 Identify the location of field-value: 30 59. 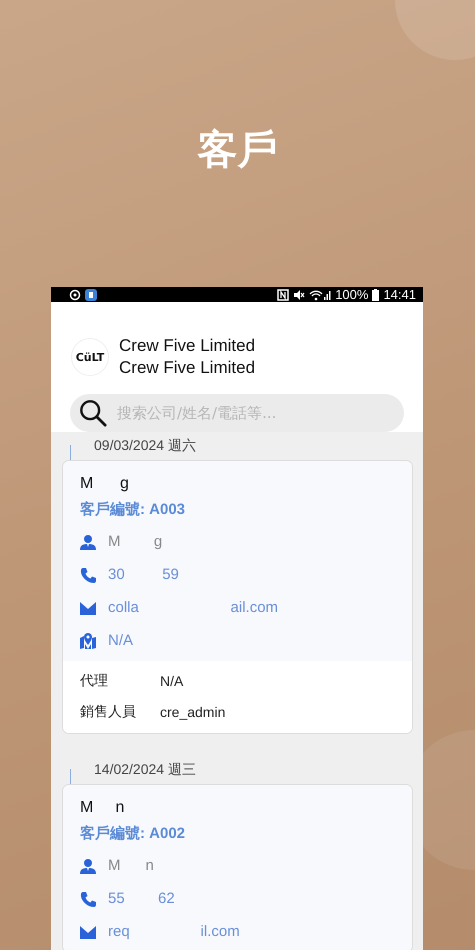
(143, 574).